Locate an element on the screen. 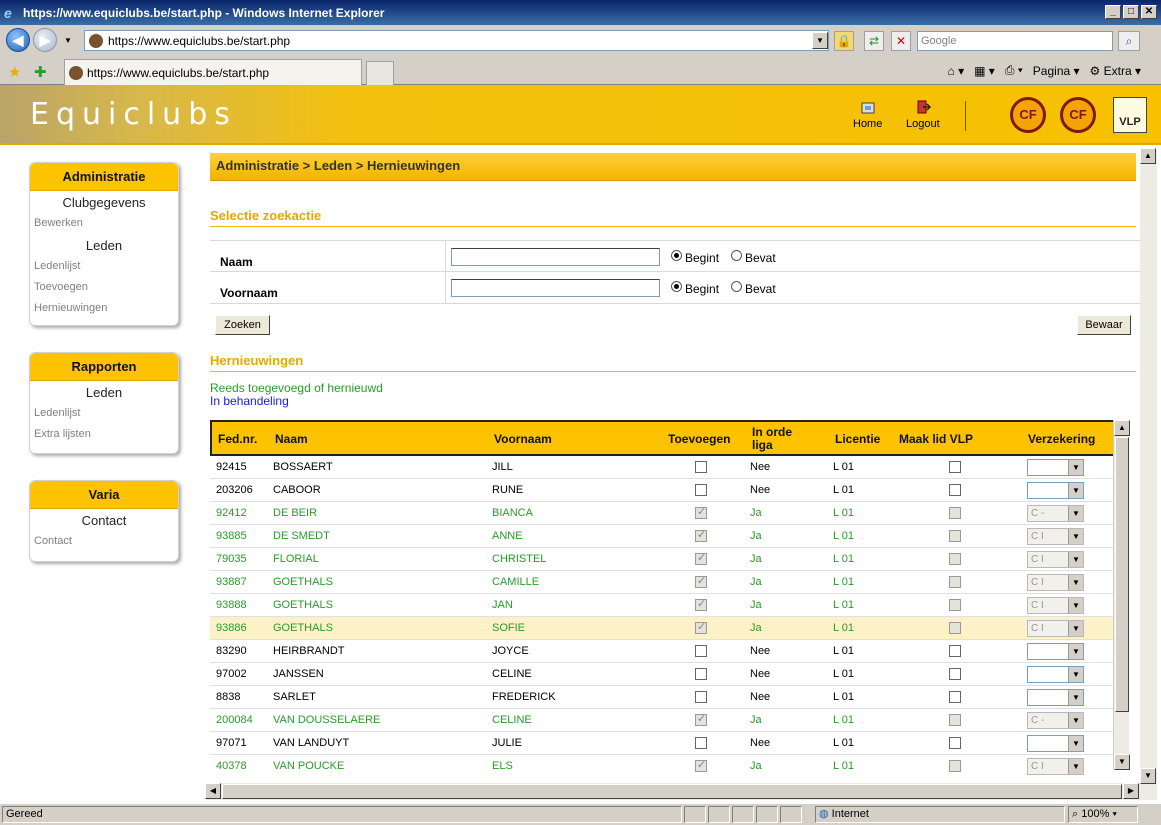 The height and width of the screenshot is (825, 1161). voornaam-begint-radio is located at coordinates (676, 286).